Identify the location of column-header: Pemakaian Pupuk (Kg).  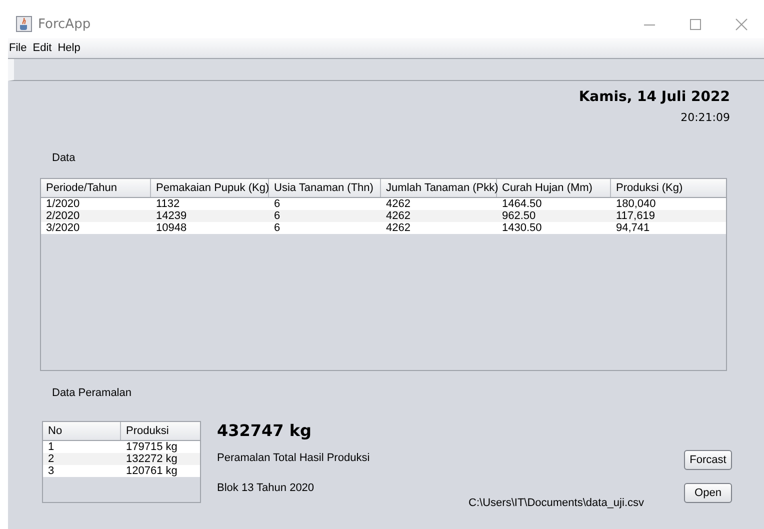
(210, 188).